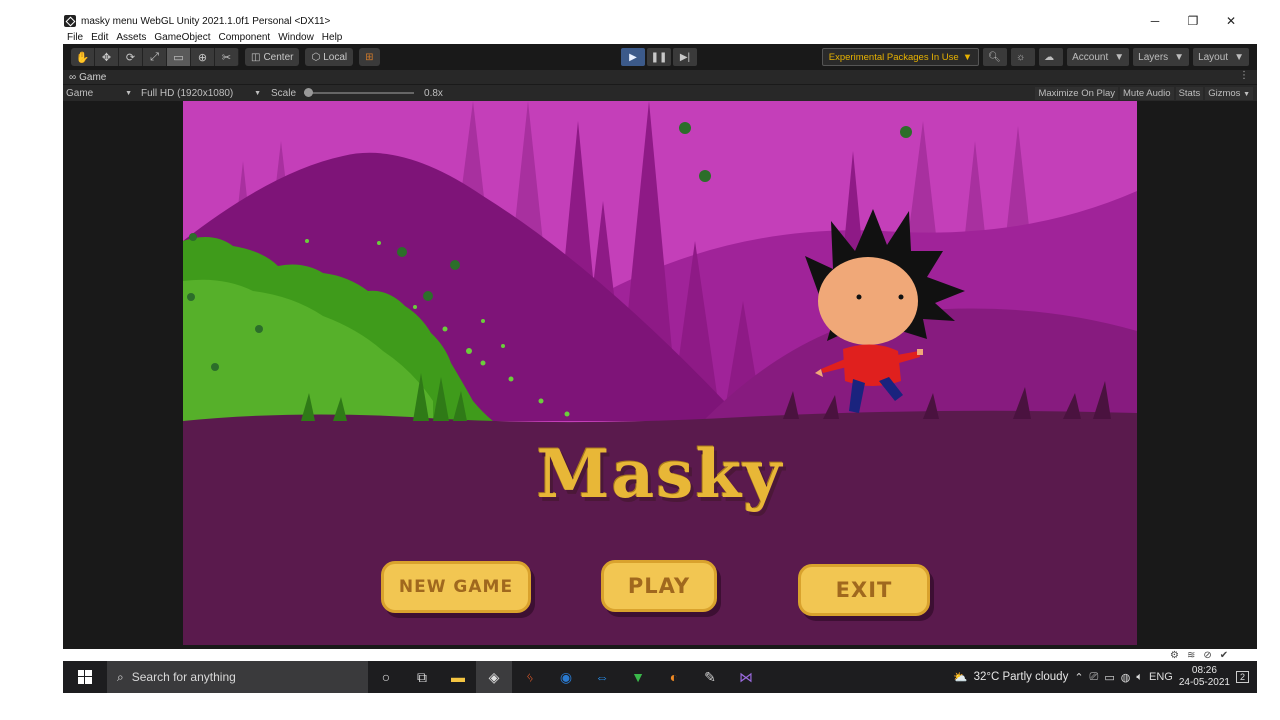 This screenshot has height=720, width=1280. Describe the element at coordinates (1244, 75) in the screenshot. I see `tab-menu-icon: ⋮` at that location.